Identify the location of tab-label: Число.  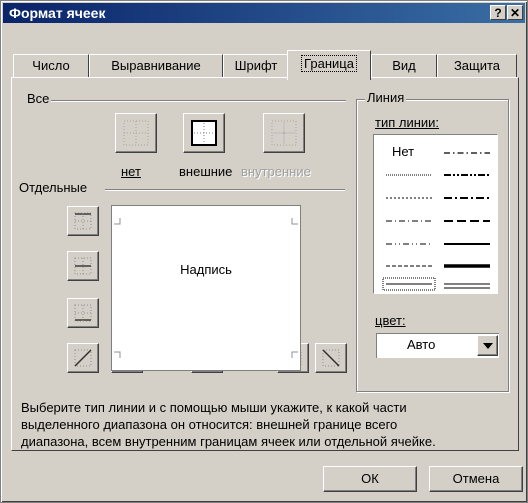
(51, 65).